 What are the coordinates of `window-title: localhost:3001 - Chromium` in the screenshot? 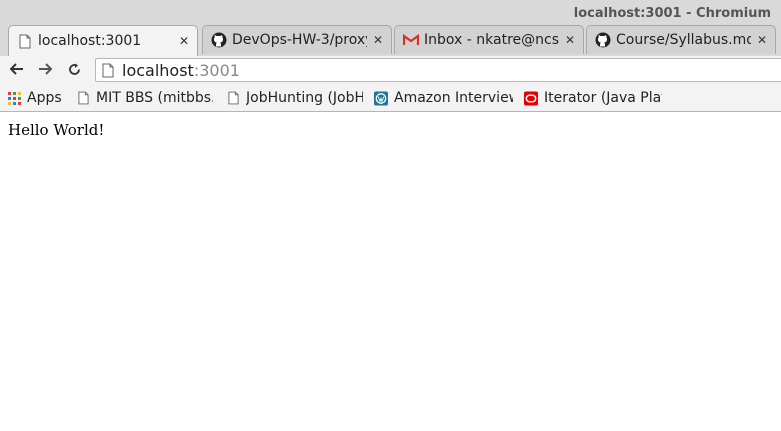 It's located at (672, 13).